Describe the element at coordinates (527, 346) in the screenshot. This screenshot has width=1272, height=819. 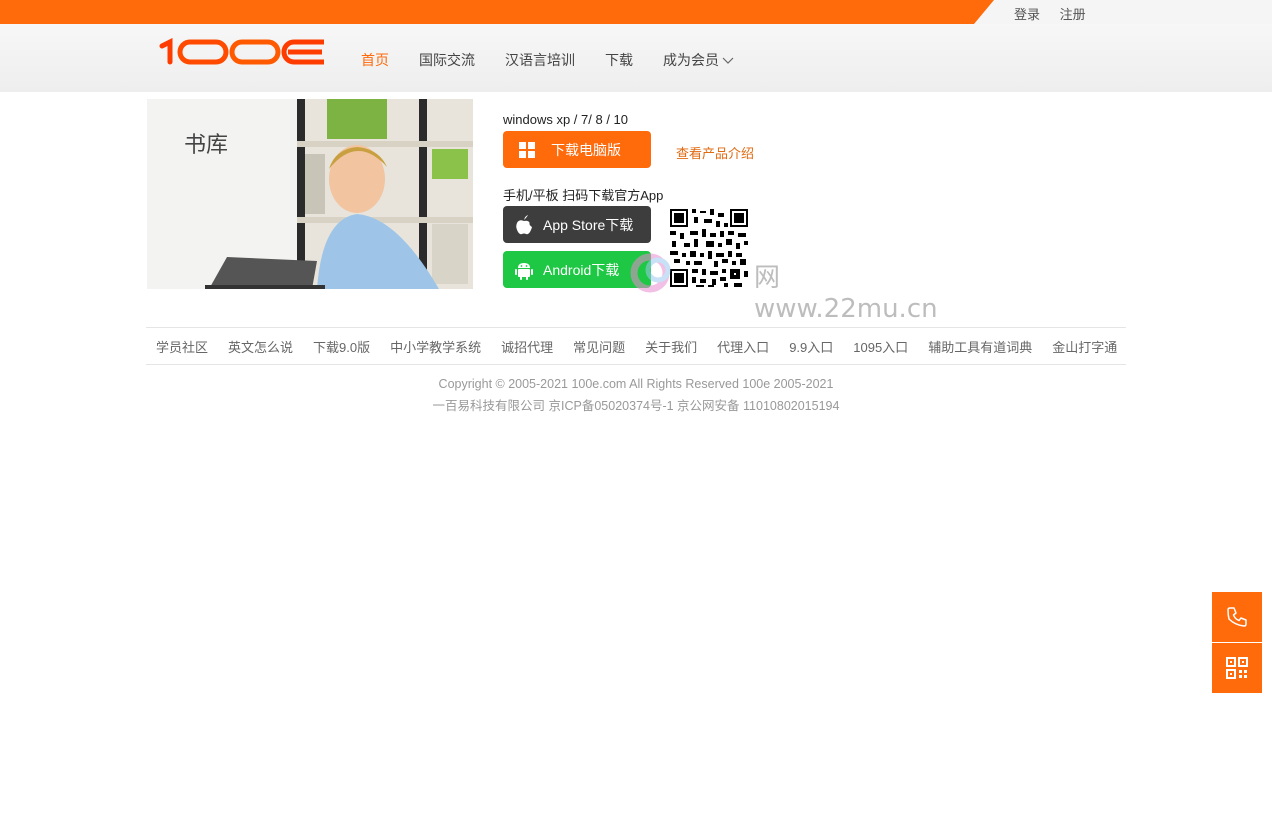
I see `footer-link-agent-recruit: 诚招代理` at that location.